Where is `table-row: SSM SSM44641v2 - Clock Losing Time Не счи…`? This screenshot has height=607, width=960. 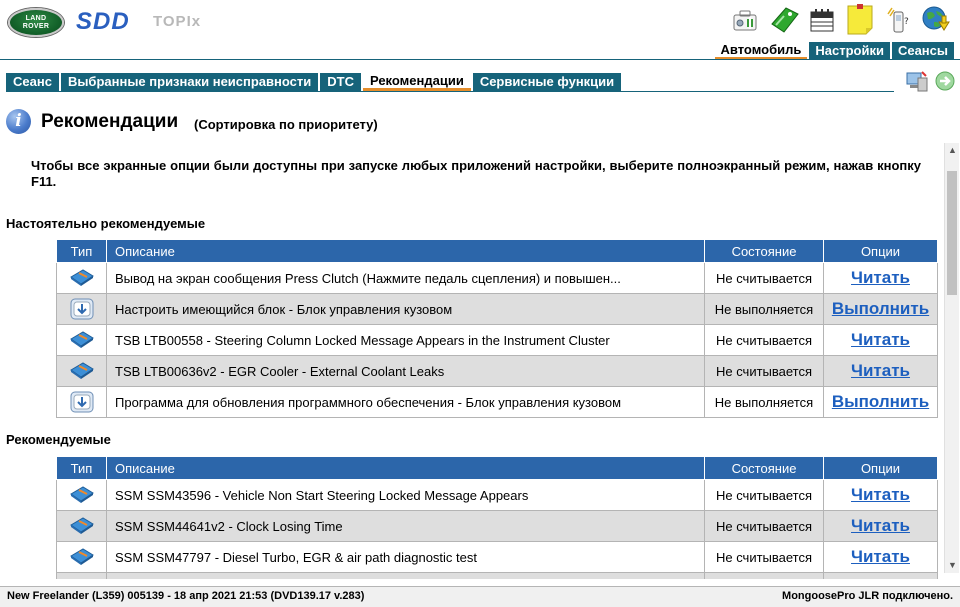 table-row: SSM SSM44641v2 - Clock Losing Time Не счи… is located at coordinates (497, 526).